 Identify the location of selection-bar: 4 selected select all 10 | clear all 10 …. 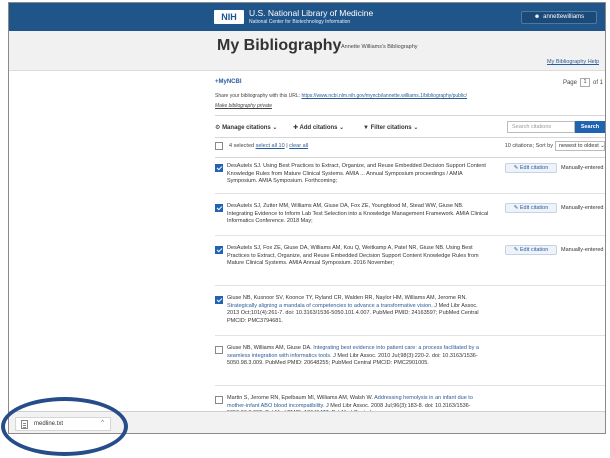
(410, 147).